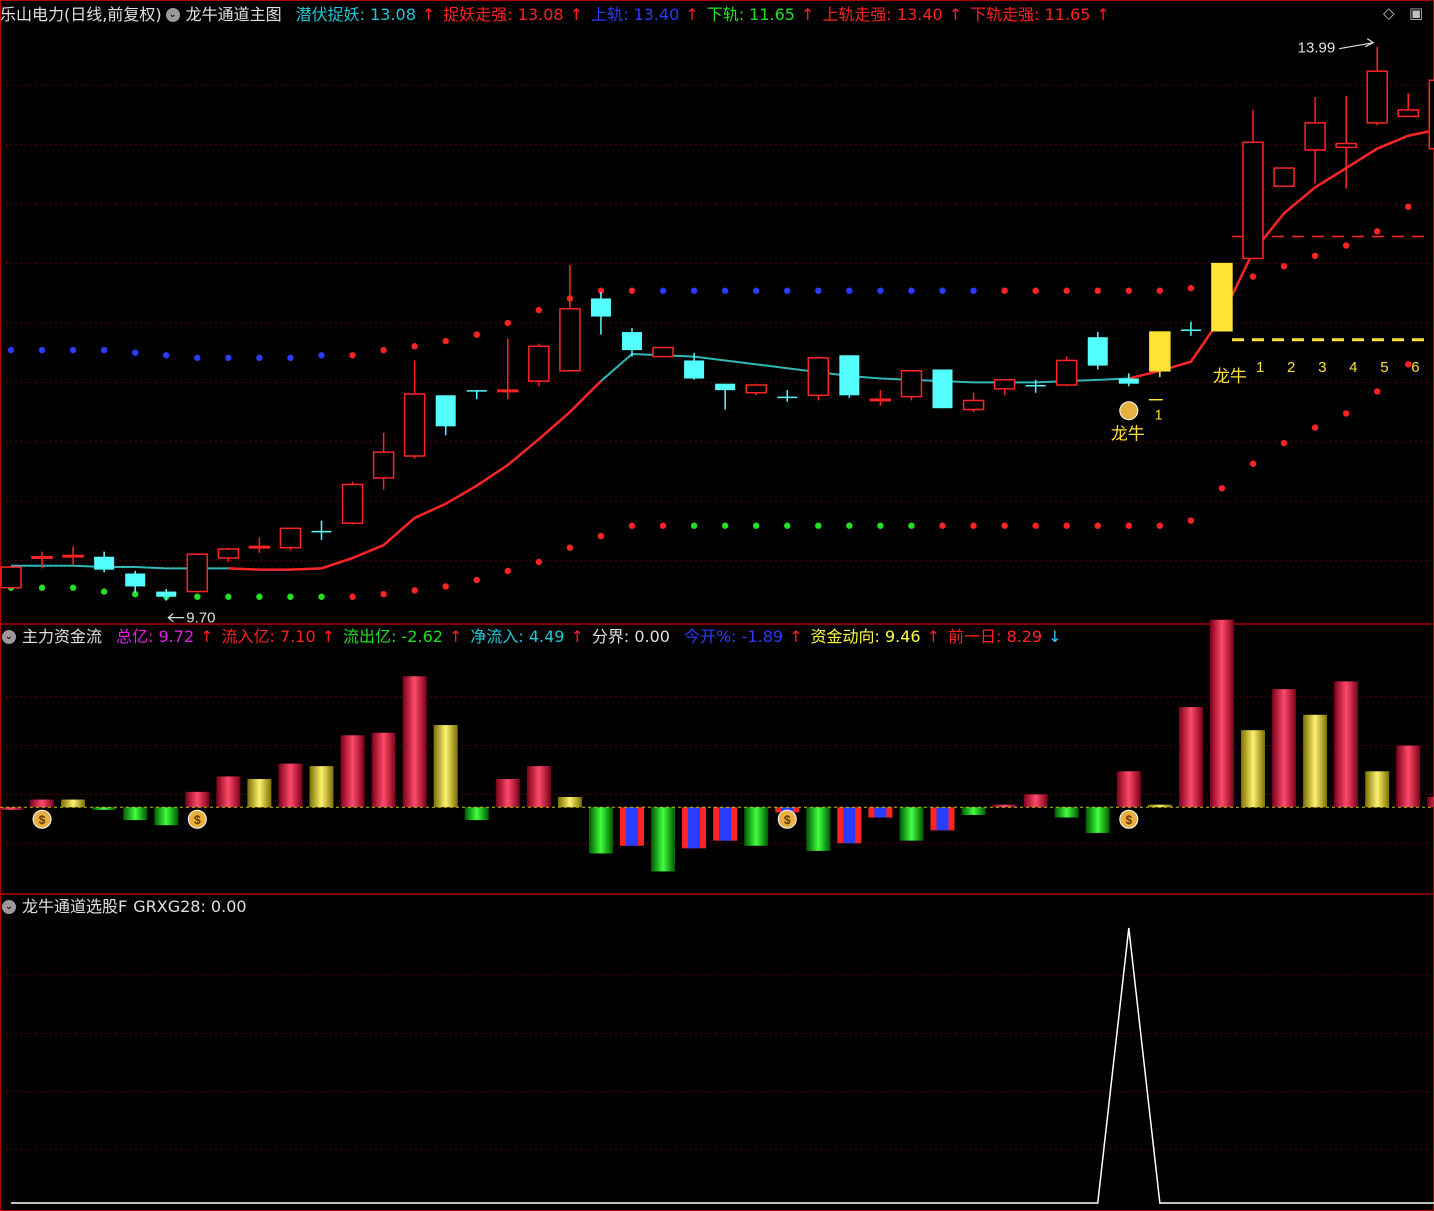  Describe the element at coordinates (882, 14) in the screenshot. I see `main-value-item-4: 上轨走强: 13.40` at that location.